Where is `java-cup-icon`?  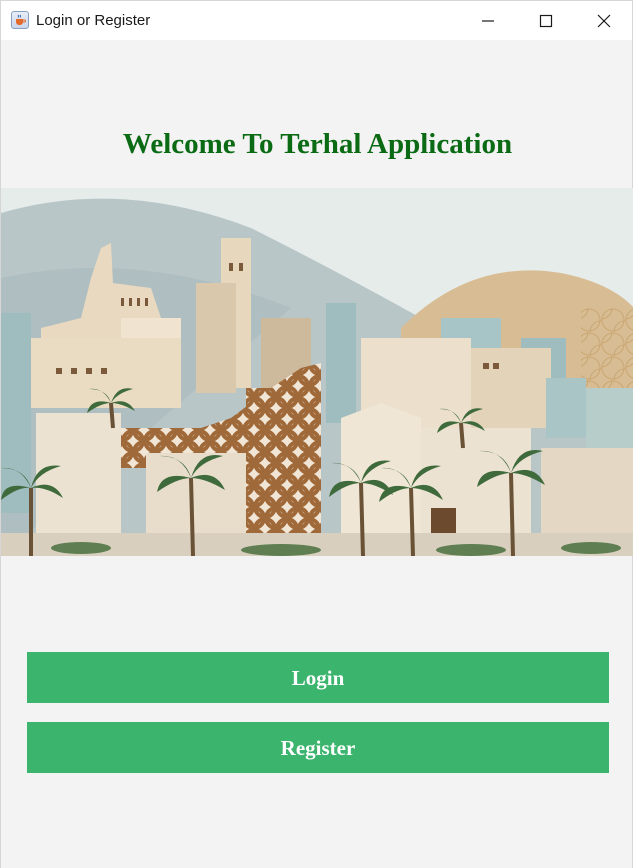 java-cup-icon is located at coordinates (20, 20).